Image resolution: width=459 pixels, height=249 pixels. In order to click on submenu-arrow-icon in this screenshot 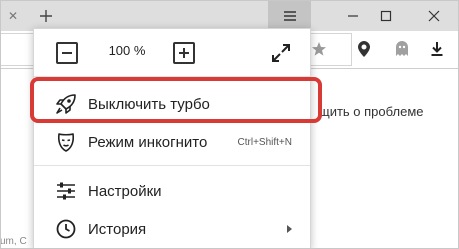, I will do `click(289, 229)`.